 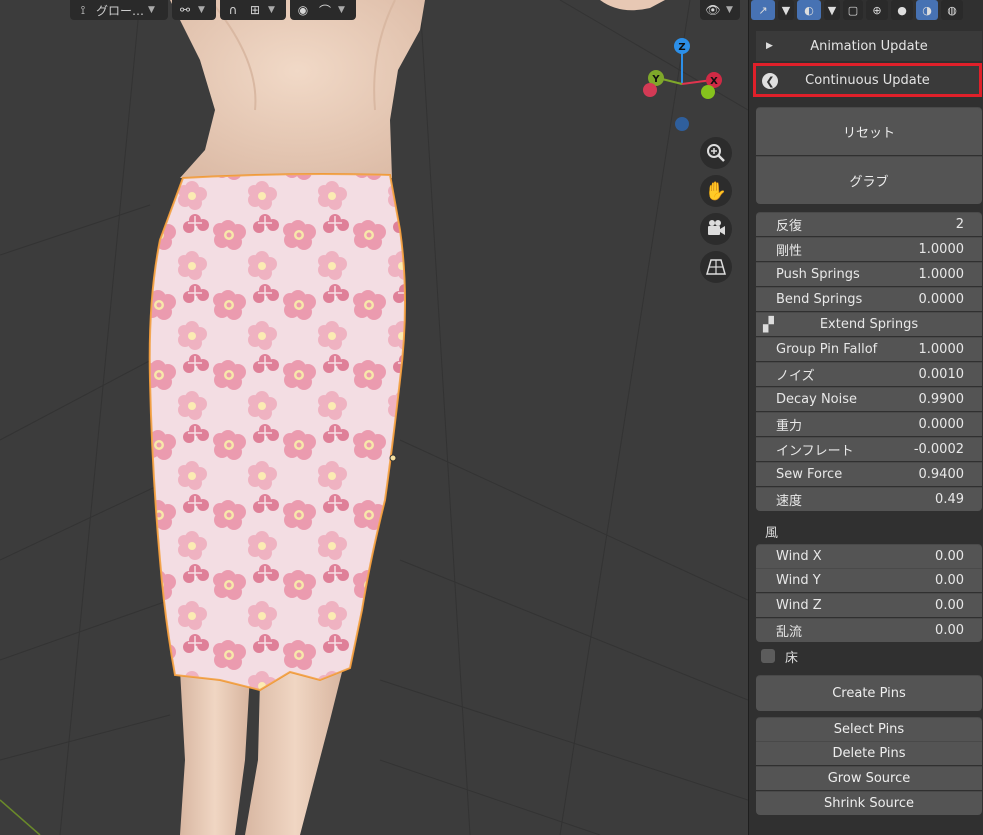 I want to click on floor-checkbox, so click(x=768, y=656).